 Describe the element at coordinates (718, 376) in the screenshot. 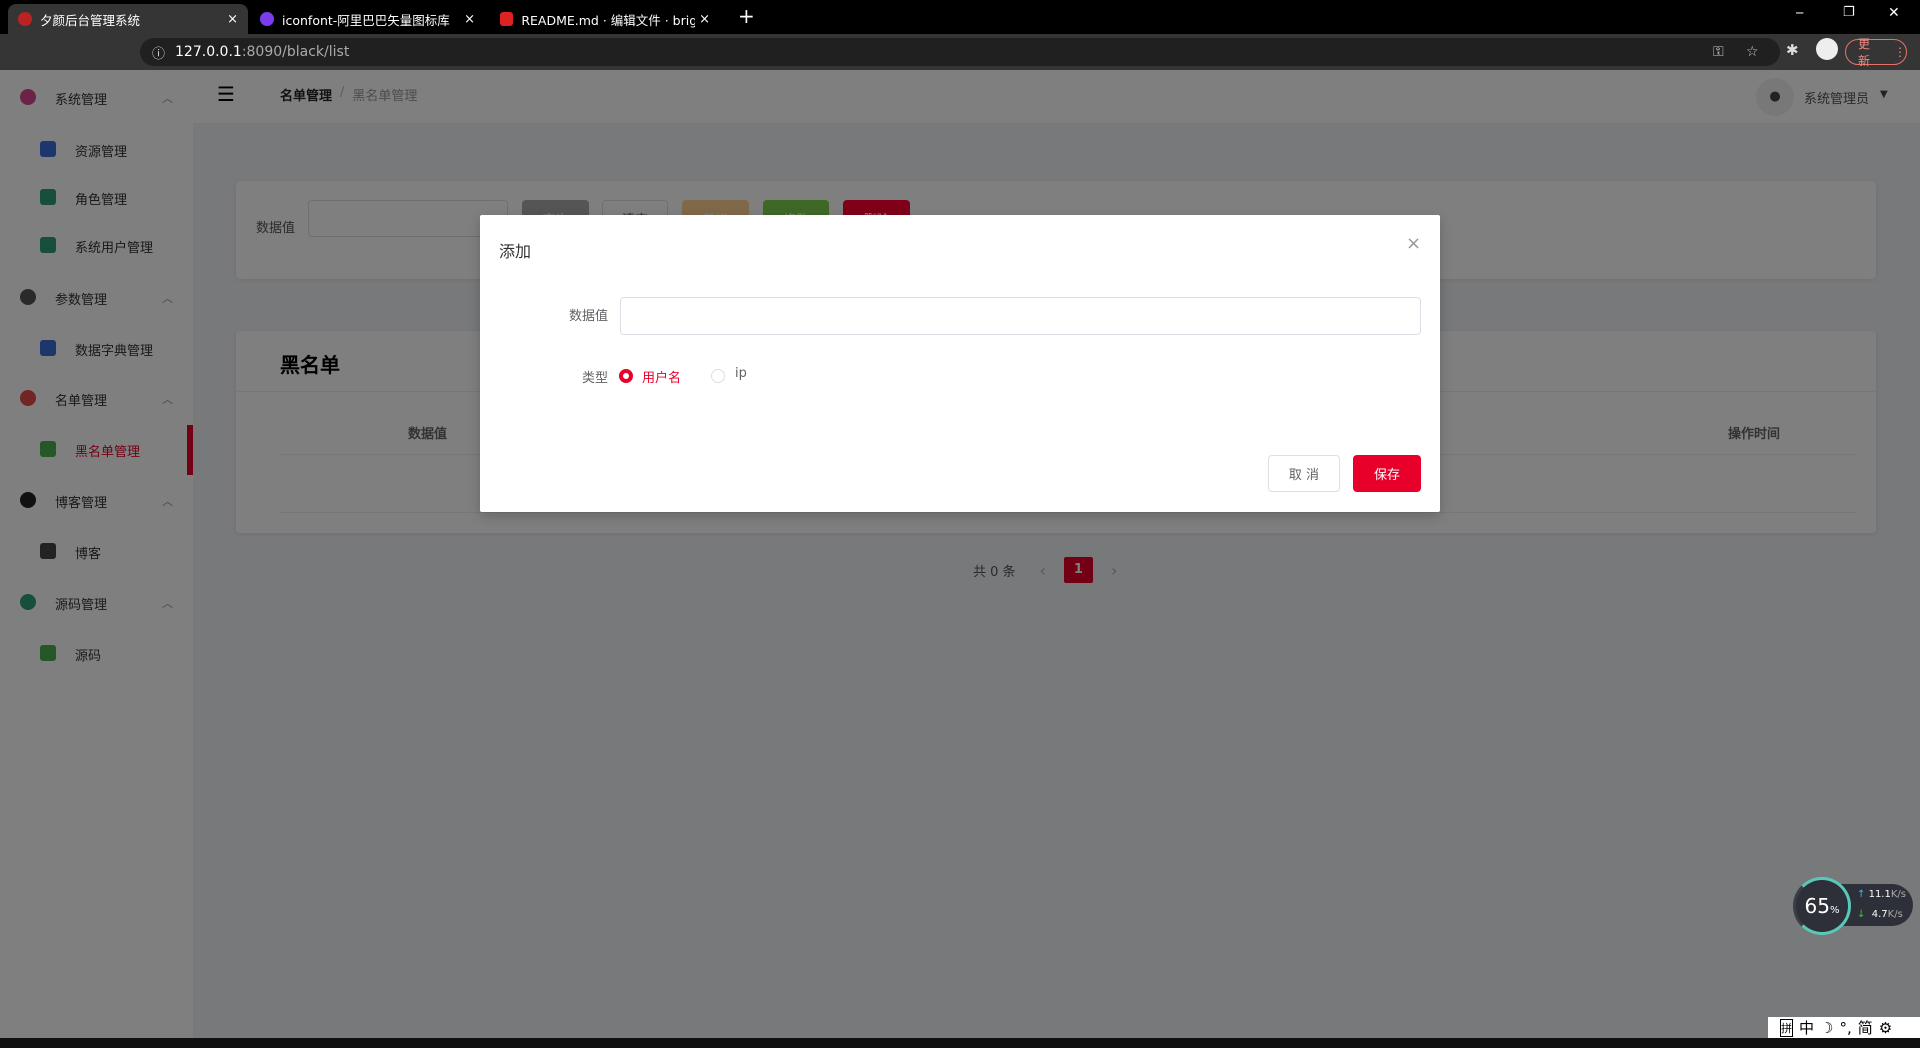

I see `radio-ip` at that location.